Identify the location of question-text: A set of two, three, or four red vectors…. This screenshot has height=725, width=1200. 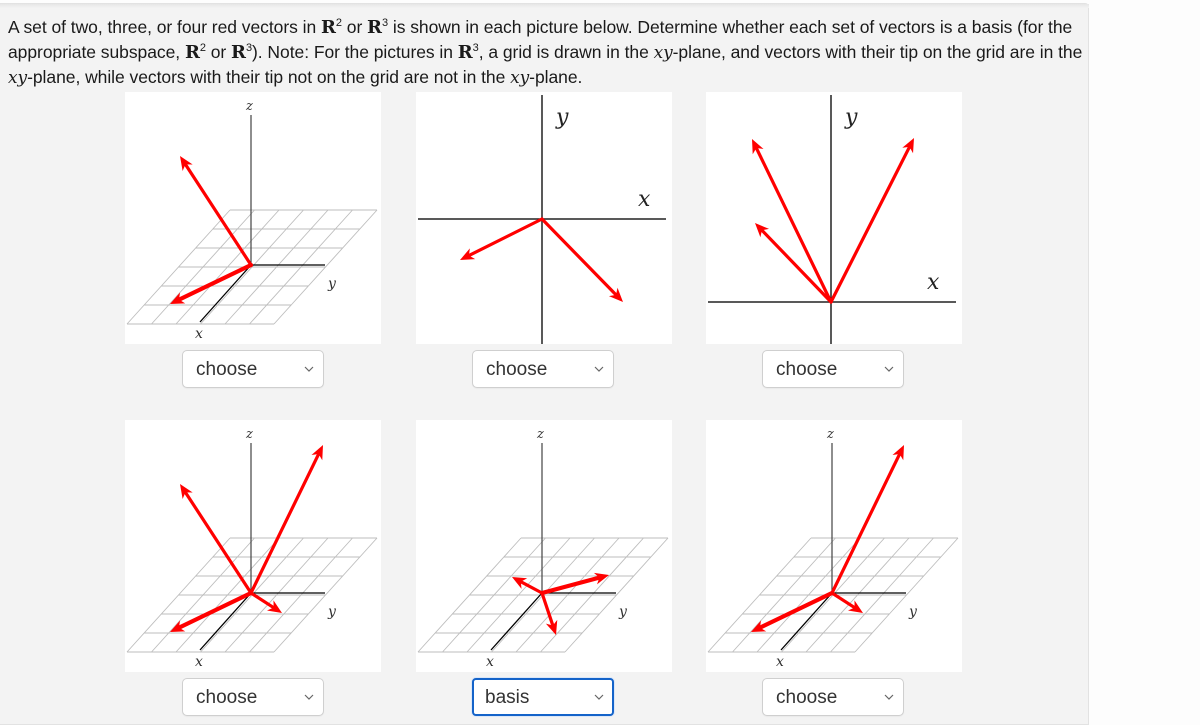
(545, 52).